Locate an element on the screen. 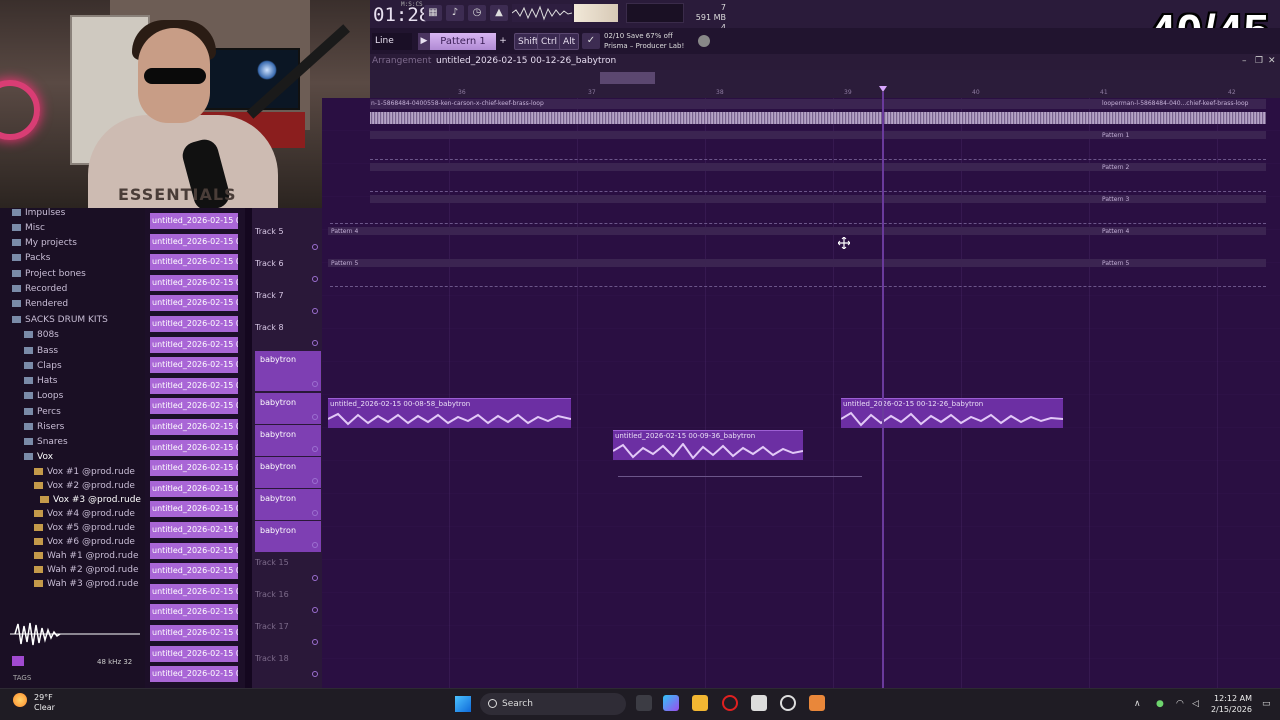 This screenshot has height=720, width=1280. track-header-babytron-5: babytron is located at coordinates (288, 536).